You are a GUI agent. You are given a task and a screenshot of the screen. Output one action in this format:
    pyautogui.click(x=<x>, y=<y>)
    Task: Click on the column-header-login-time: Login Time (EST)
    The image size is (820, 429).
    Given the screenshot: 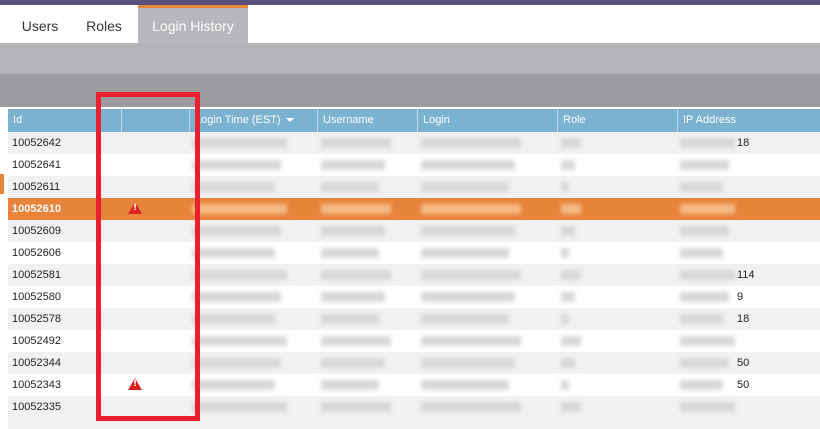 What is the action you would take?
    pyautogui.click(x=253, y=120)
    